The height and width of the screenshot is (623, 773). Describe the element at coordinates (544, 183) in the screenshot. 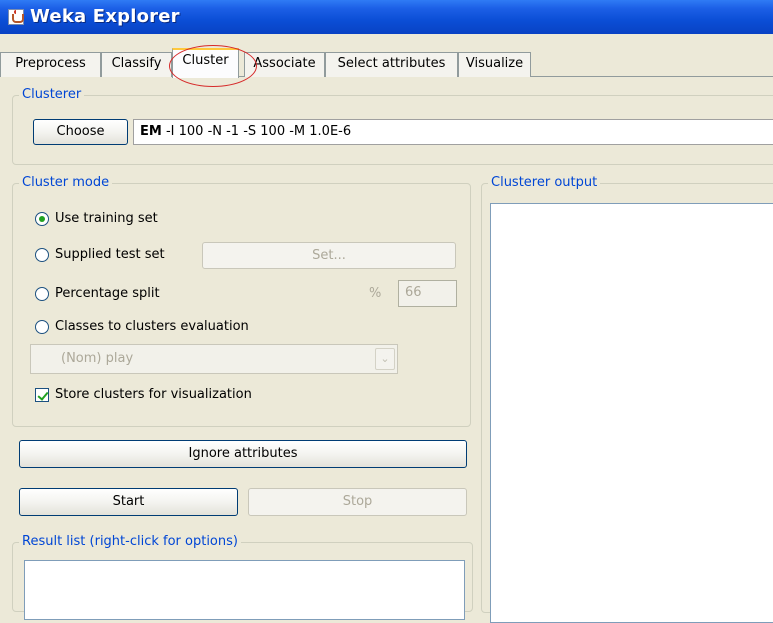

I see `clusterer-output-title: Clusterer output` at that location.